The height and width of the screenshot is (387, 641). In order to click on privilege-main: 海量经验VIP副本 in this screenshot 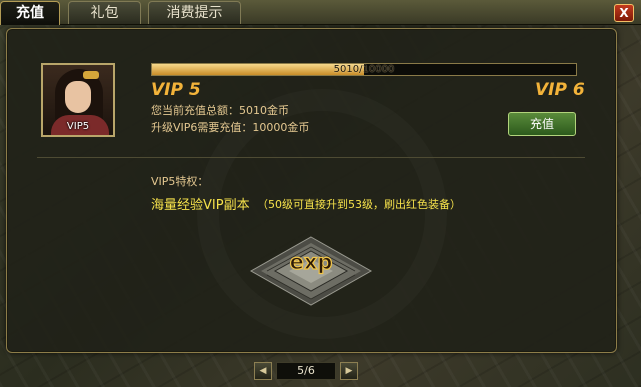, I will do `click(200, 205)`.